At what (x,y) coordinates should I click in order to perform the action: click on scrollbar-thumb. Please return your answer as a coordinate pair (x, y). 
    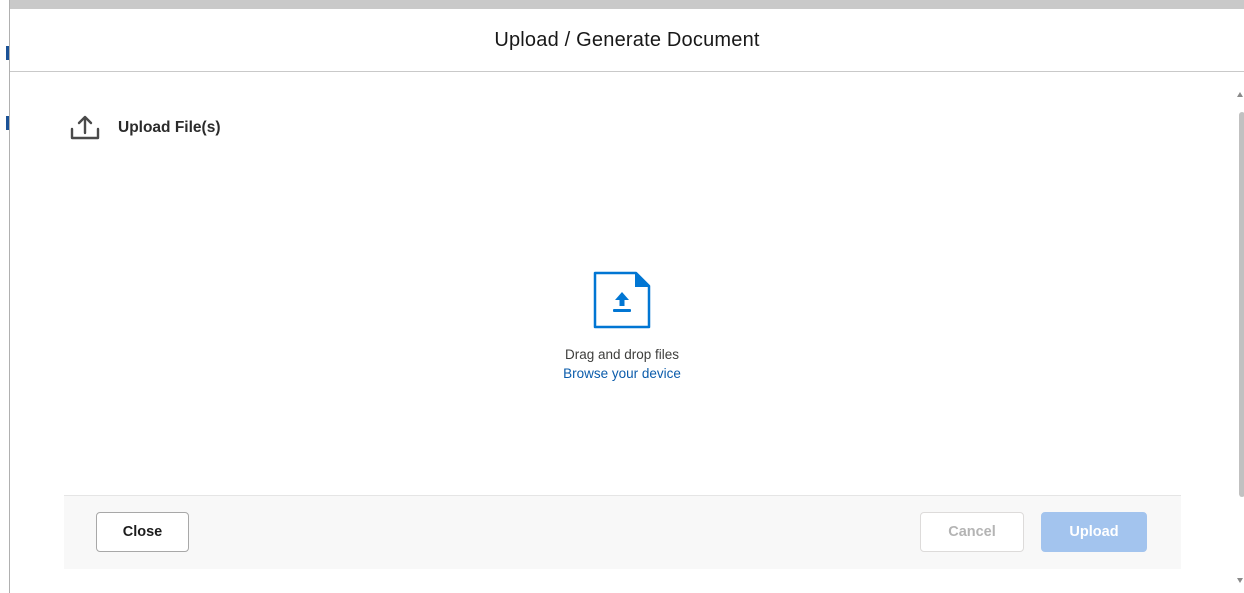
    Looking at the image, I should click on (1241, 304).